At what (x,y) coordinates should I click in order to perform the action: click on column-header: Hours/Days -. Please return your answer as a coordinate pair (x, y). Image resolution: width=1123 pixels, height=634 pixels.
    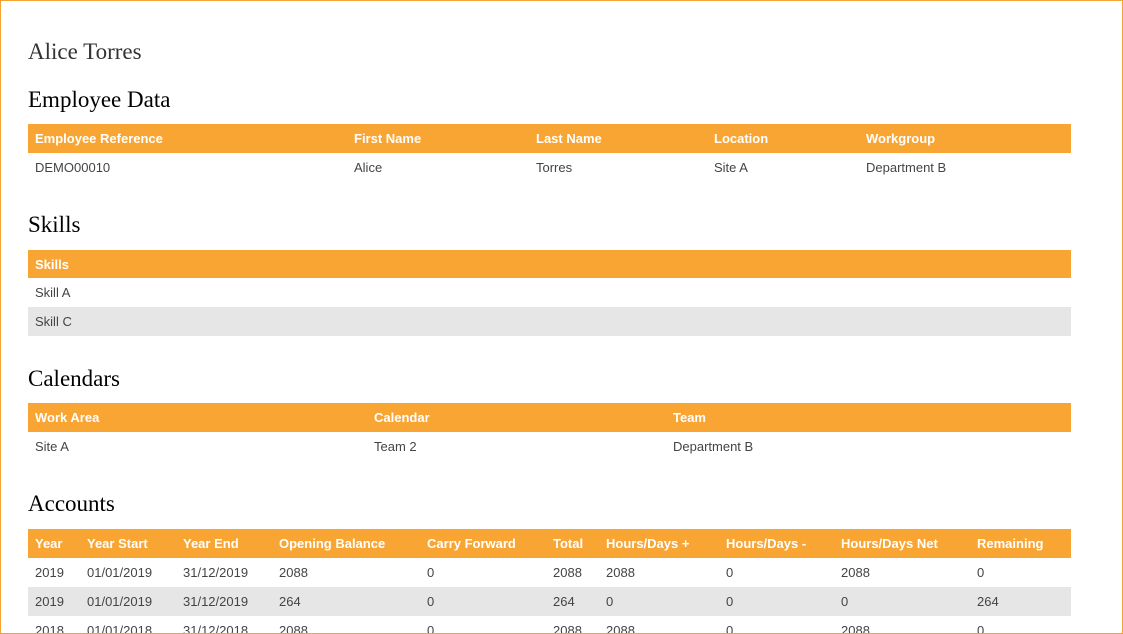
    Looking at the image, I should click on (776, 543).